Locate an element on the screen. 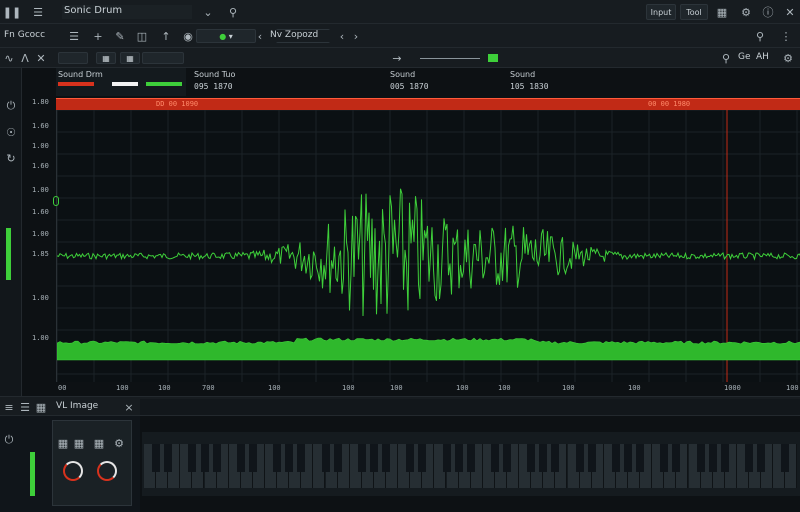 The height and width of the screenshot is (512, 800). peak-icon: Λ is located at coordinates (25, 58).